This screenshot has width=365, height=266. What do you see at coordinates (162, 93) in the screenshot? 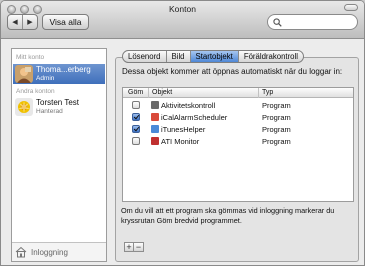
I see `column-header-object: Objekt` at bounding box center [162, 93].